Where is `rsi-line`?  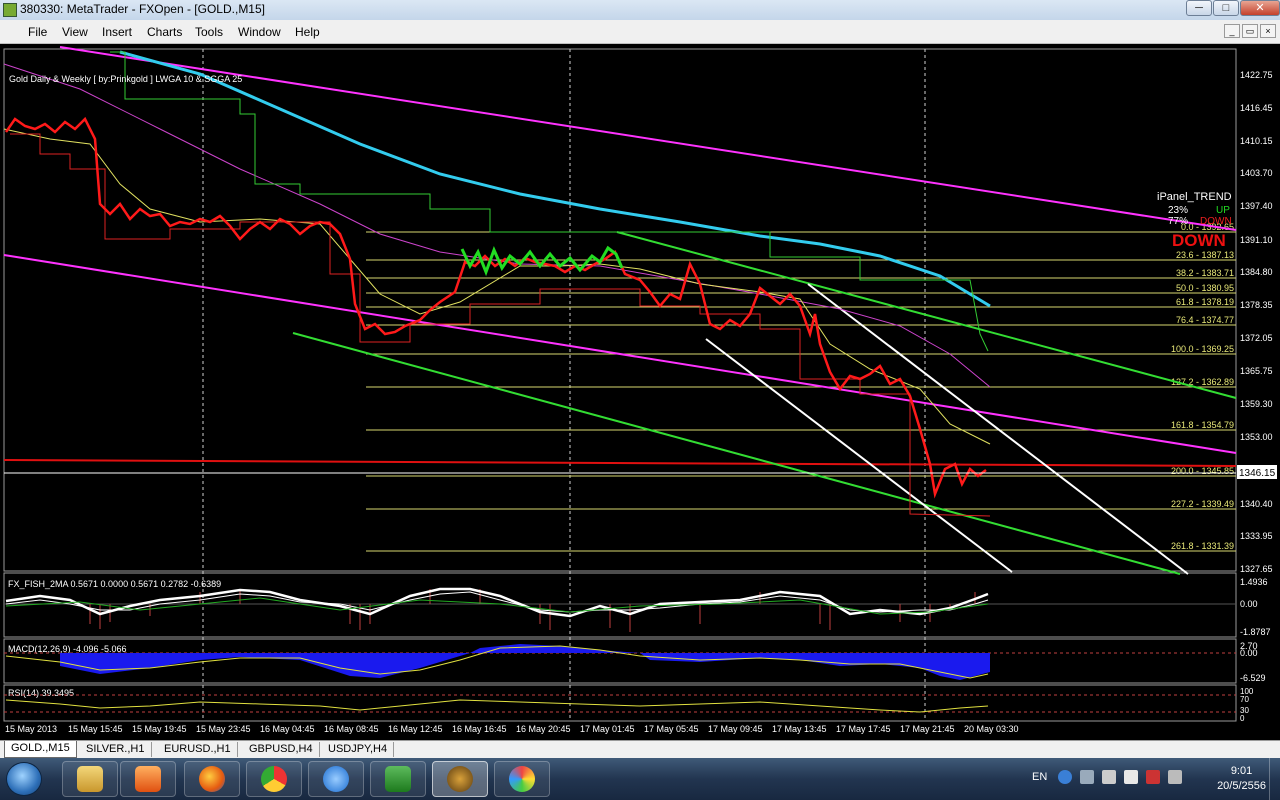 rsi-line is located at coordinates (497, 706).